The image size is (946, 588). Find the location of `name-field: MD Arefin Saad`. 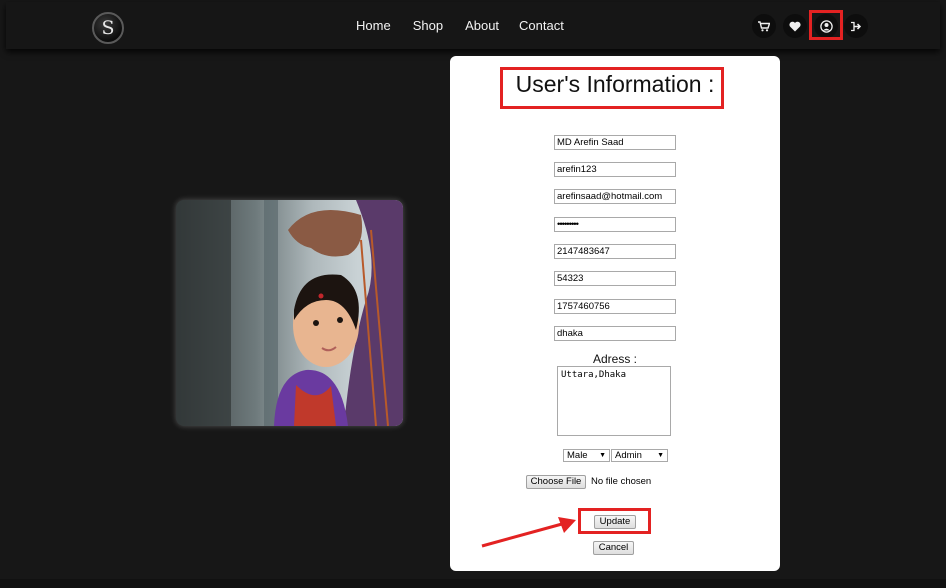

name-field: MD Arefin Saad is located at coordinates (615, 142).